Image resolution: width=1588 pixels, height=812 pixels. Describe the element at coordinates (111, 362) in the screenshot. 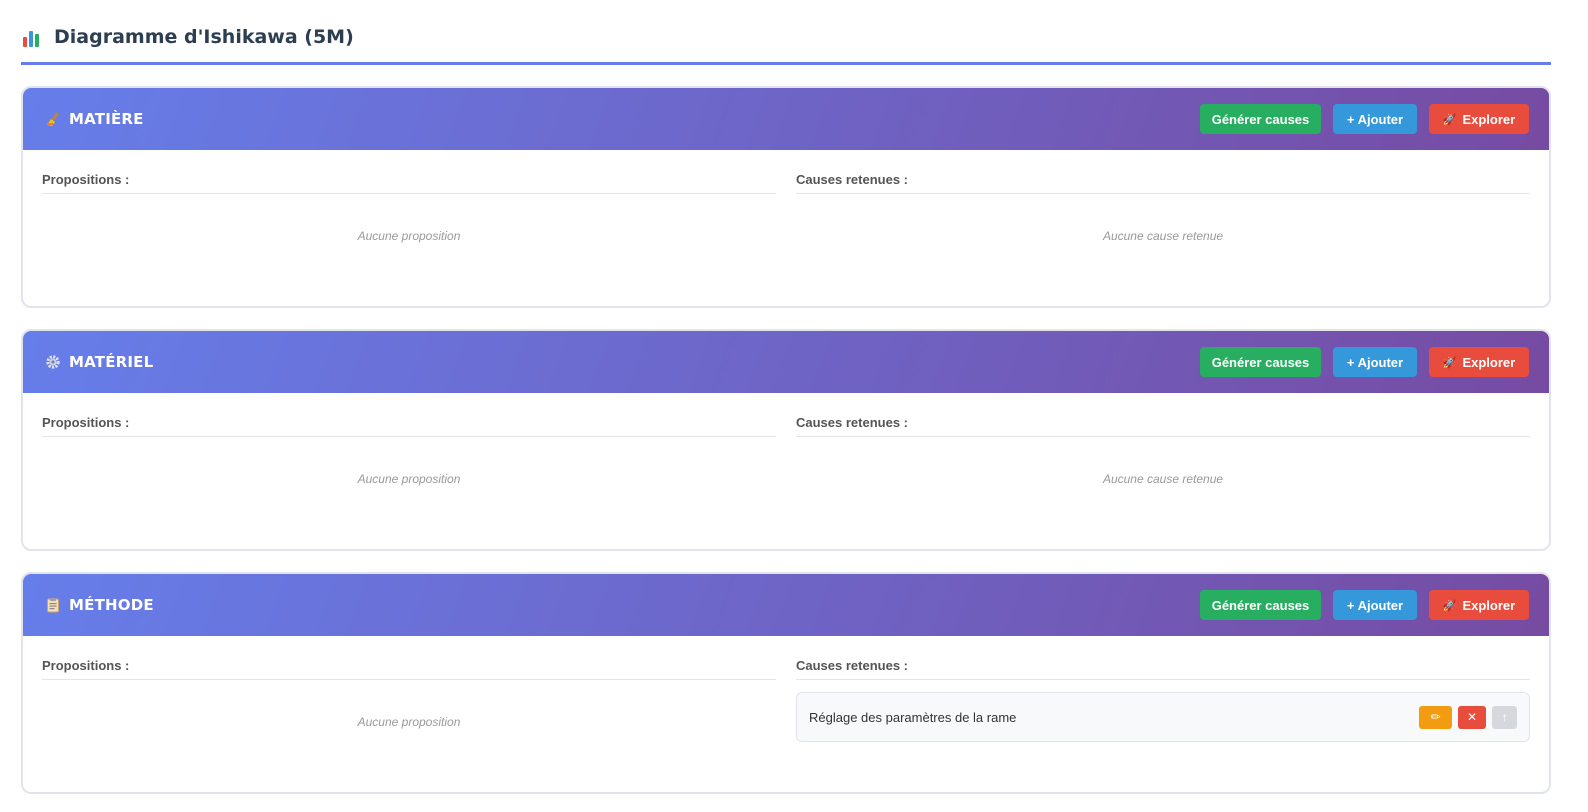

I see `category-title: MATÉRIEL` at that location.